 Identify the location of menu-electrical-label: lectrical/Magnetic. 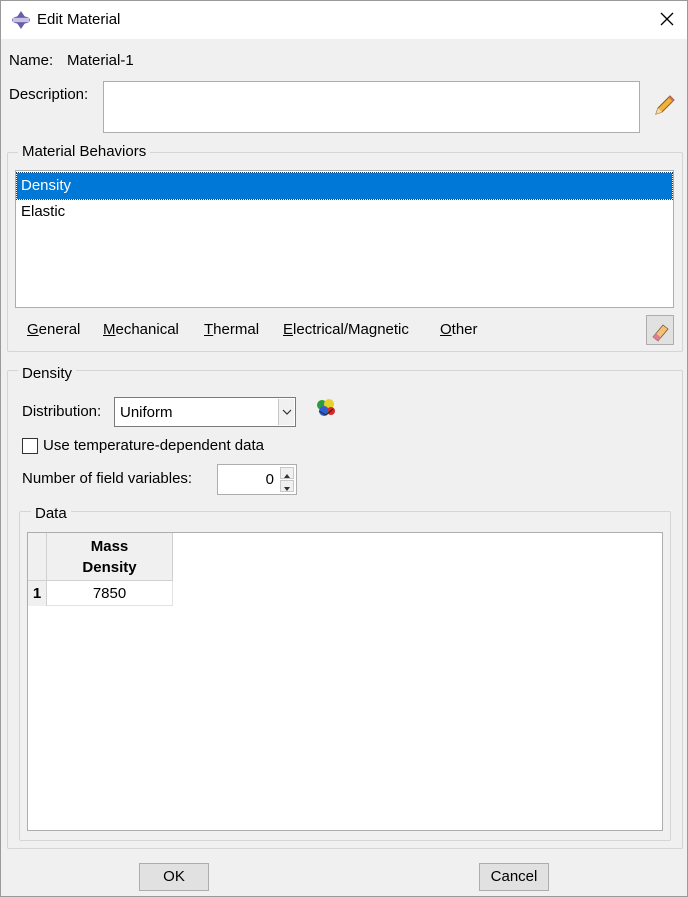
(351, 329).